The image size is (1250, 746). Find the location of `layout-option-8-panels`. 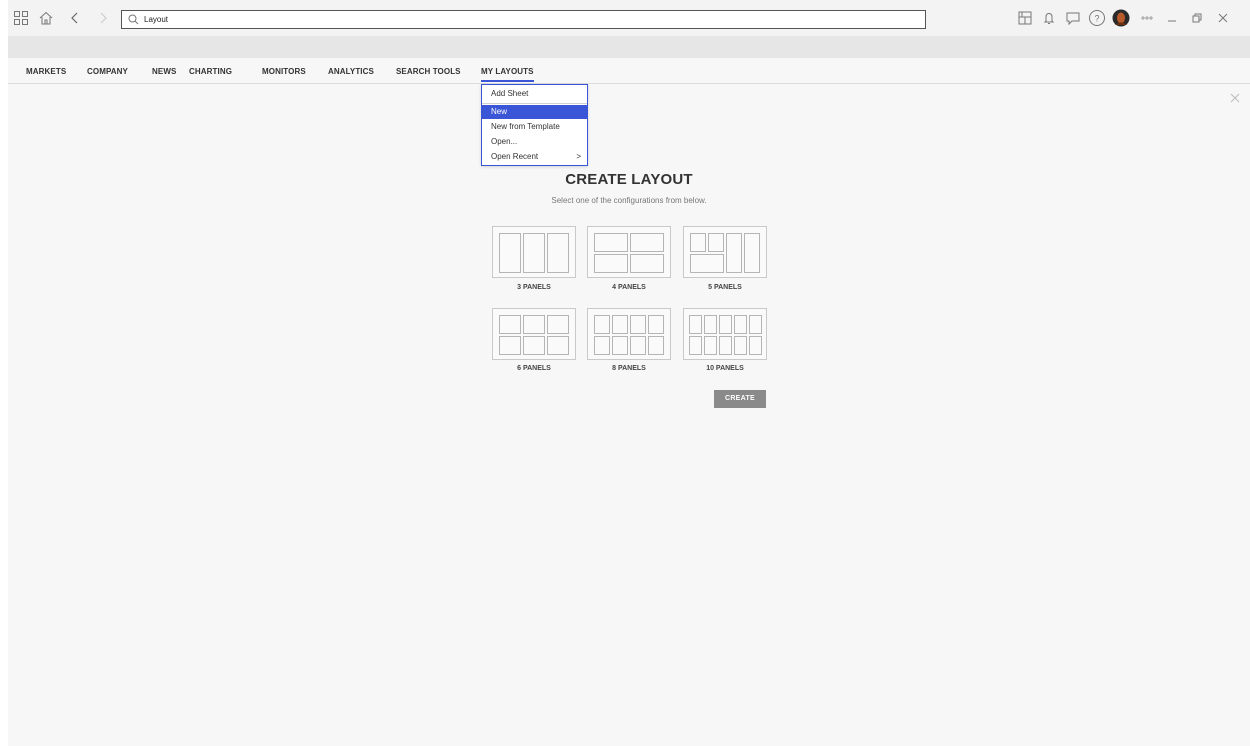

layout-option-8-panels is located at coordinates (629, 334).